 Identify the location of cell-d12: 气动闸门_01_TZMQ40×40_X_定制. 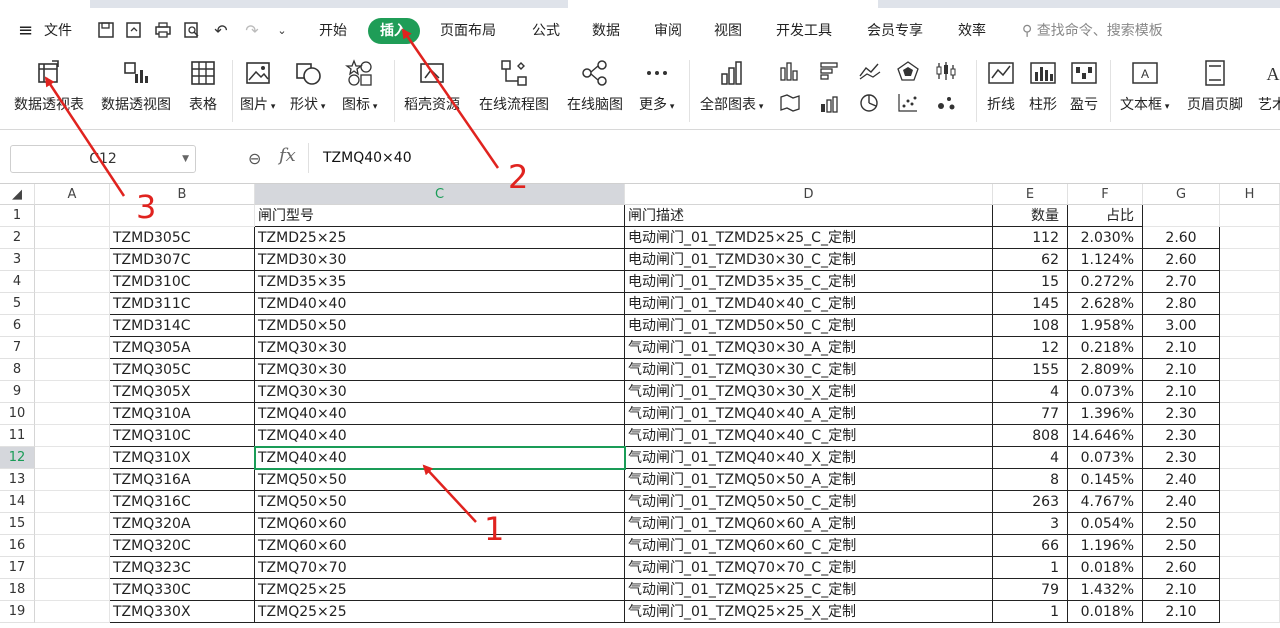
(809, 458).